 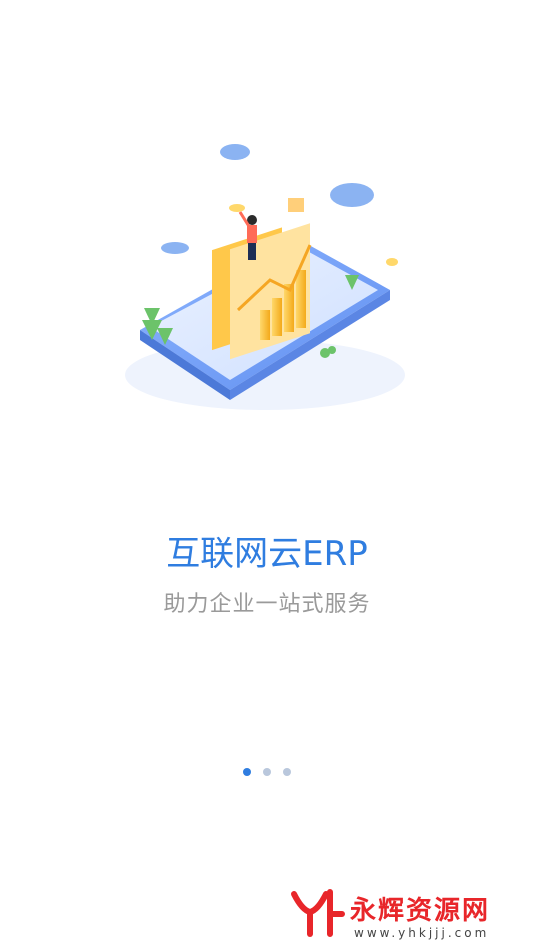 I want to click on watermark: 永辉资源网 www.yhkjjj.com, so click(x=403, y=916).